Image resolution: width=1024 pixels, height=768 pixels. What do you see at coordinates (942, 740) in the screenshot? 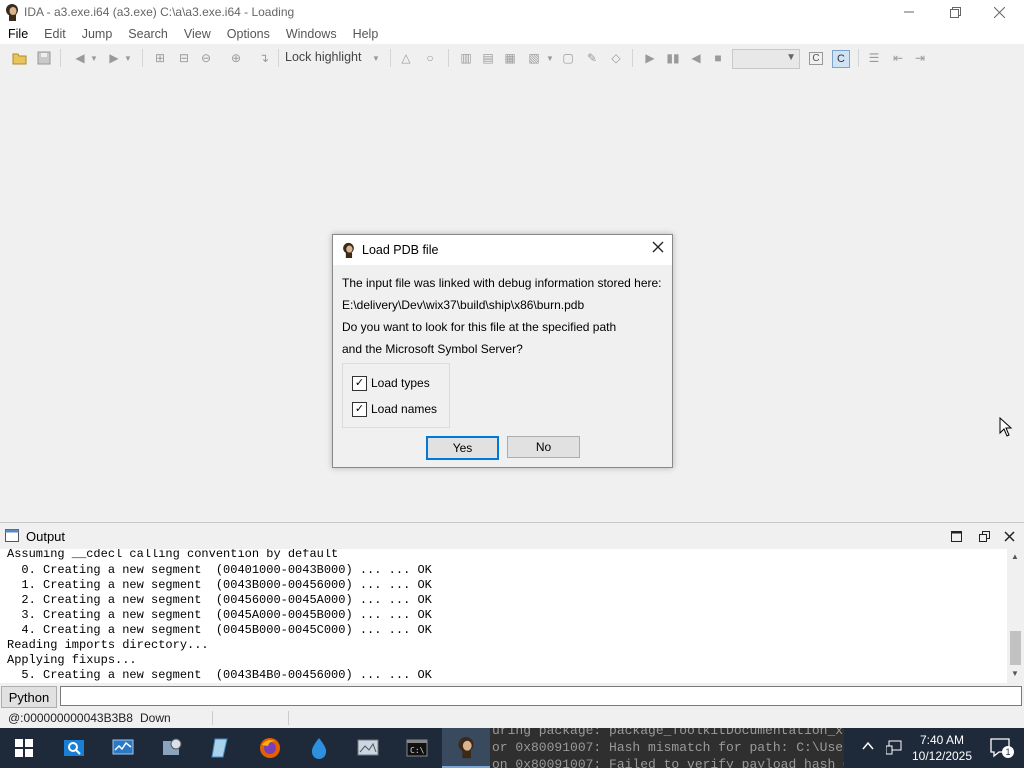
I see `clock-time: 7:40 AM` at bounding box center [942, 740].